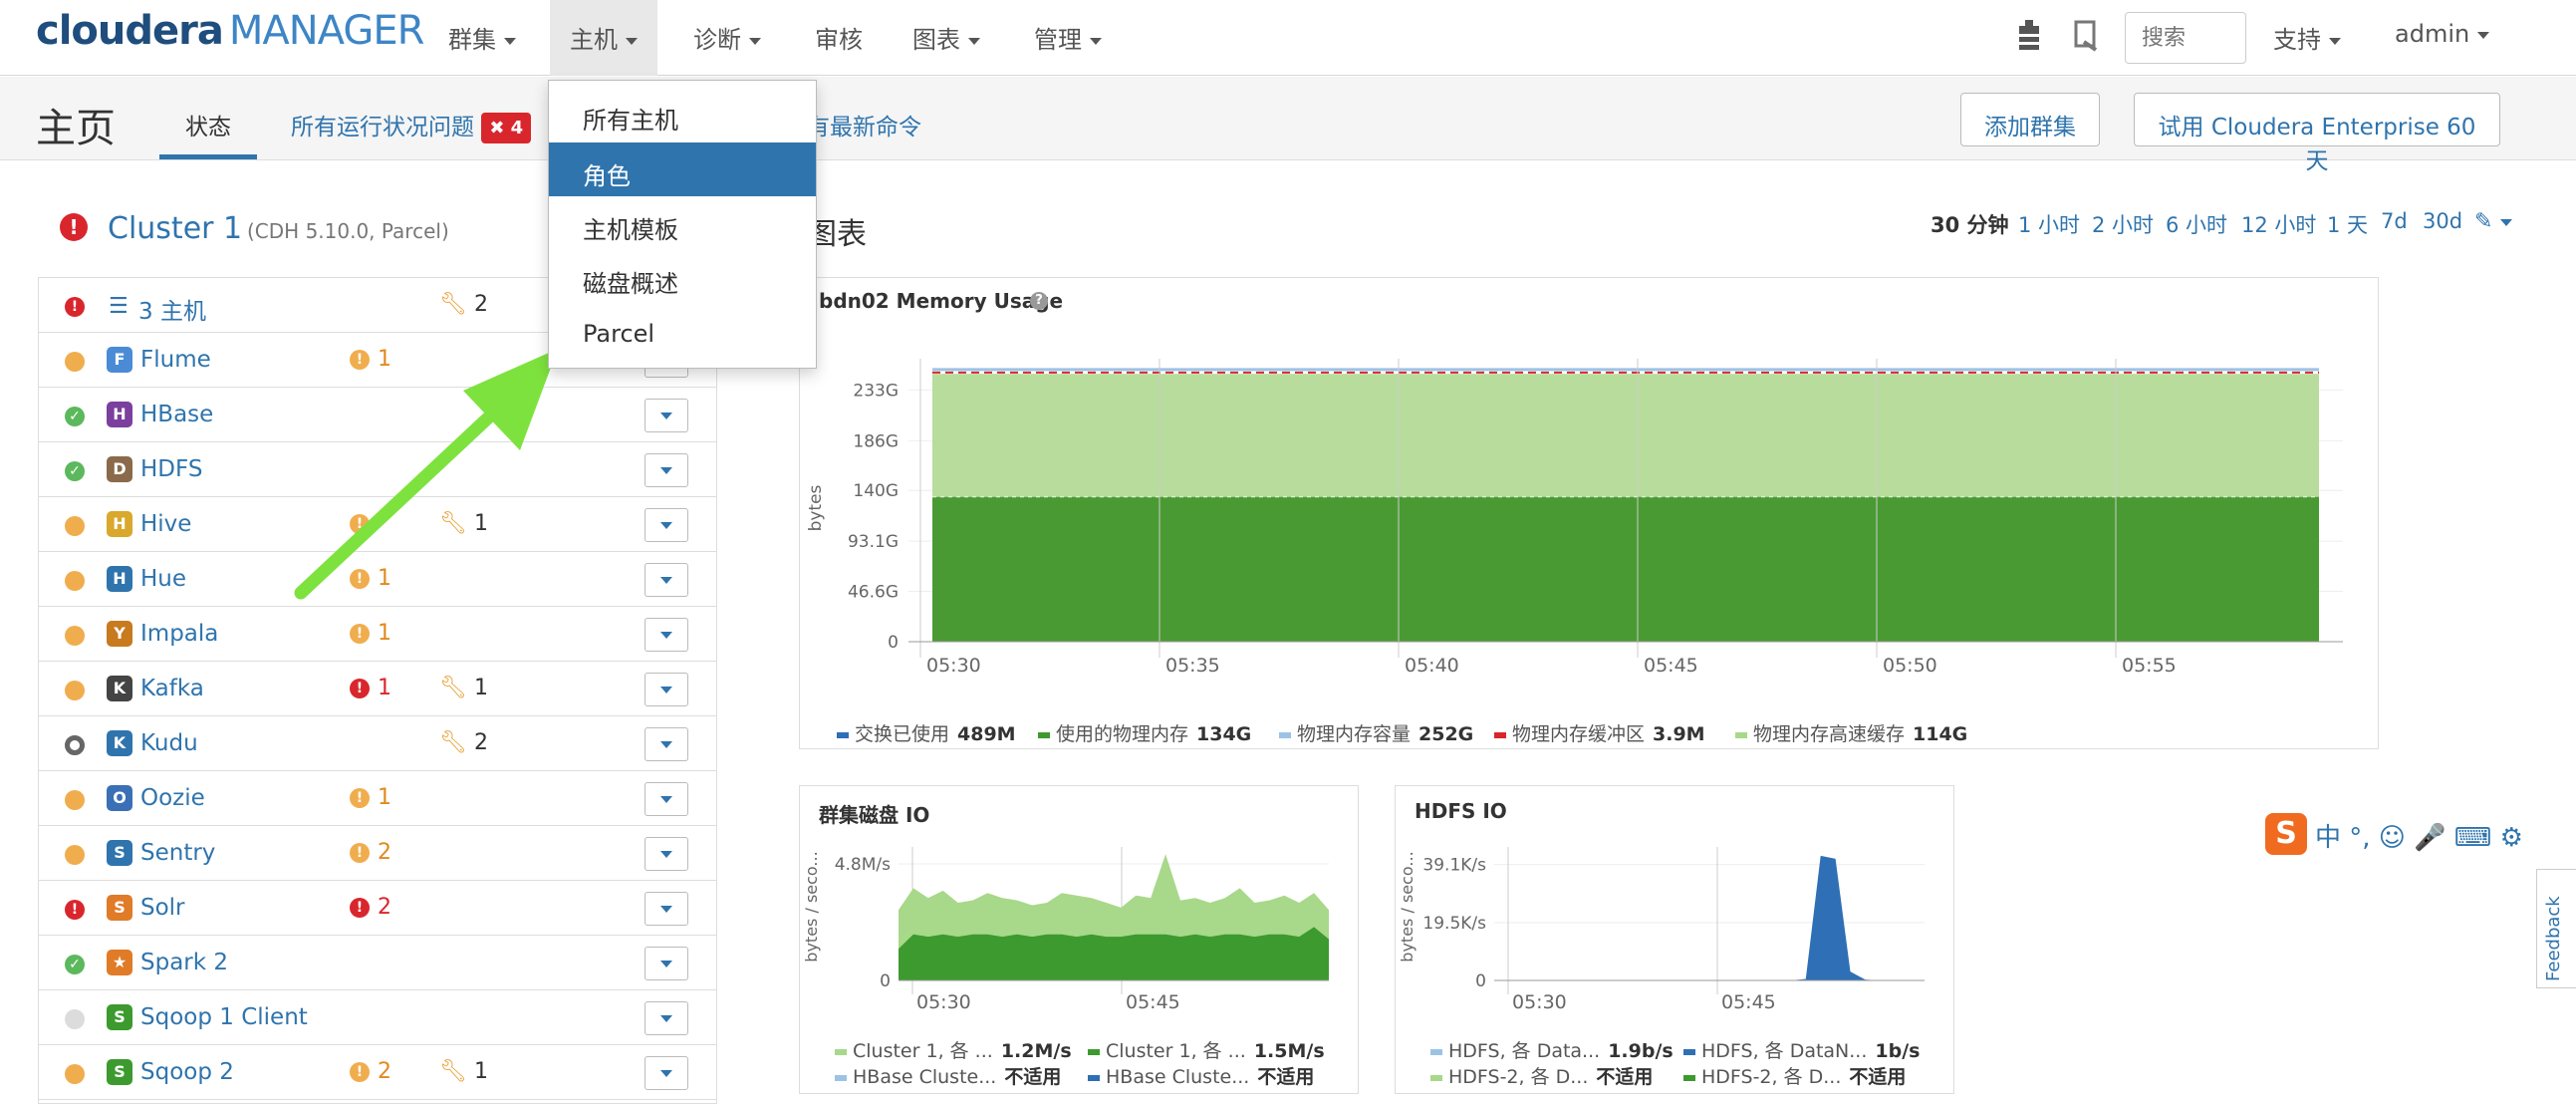 The height and width of the screenshot is (1104, 2576). What do you see at coordinates (119, 798) in the screenshot?
I see `service-logo-icon: O` at bounding box center [119, 798].